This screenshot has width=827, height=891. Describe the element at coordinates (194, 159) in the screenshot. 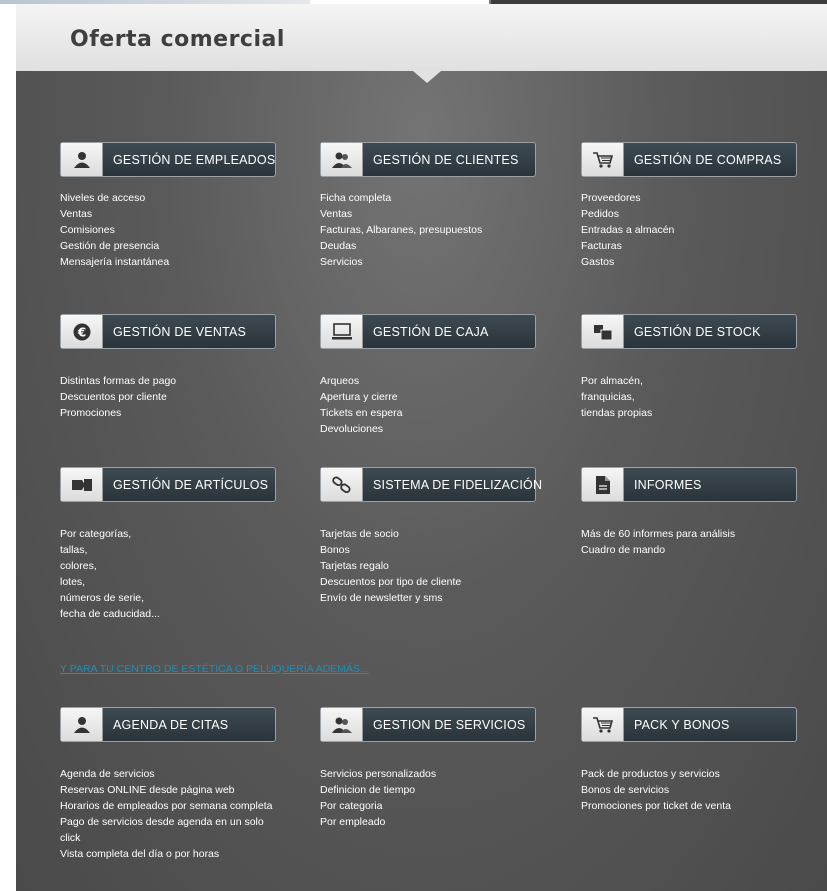

I see `module-label: GESTIÓN DE EMPLEADOS` at that location.